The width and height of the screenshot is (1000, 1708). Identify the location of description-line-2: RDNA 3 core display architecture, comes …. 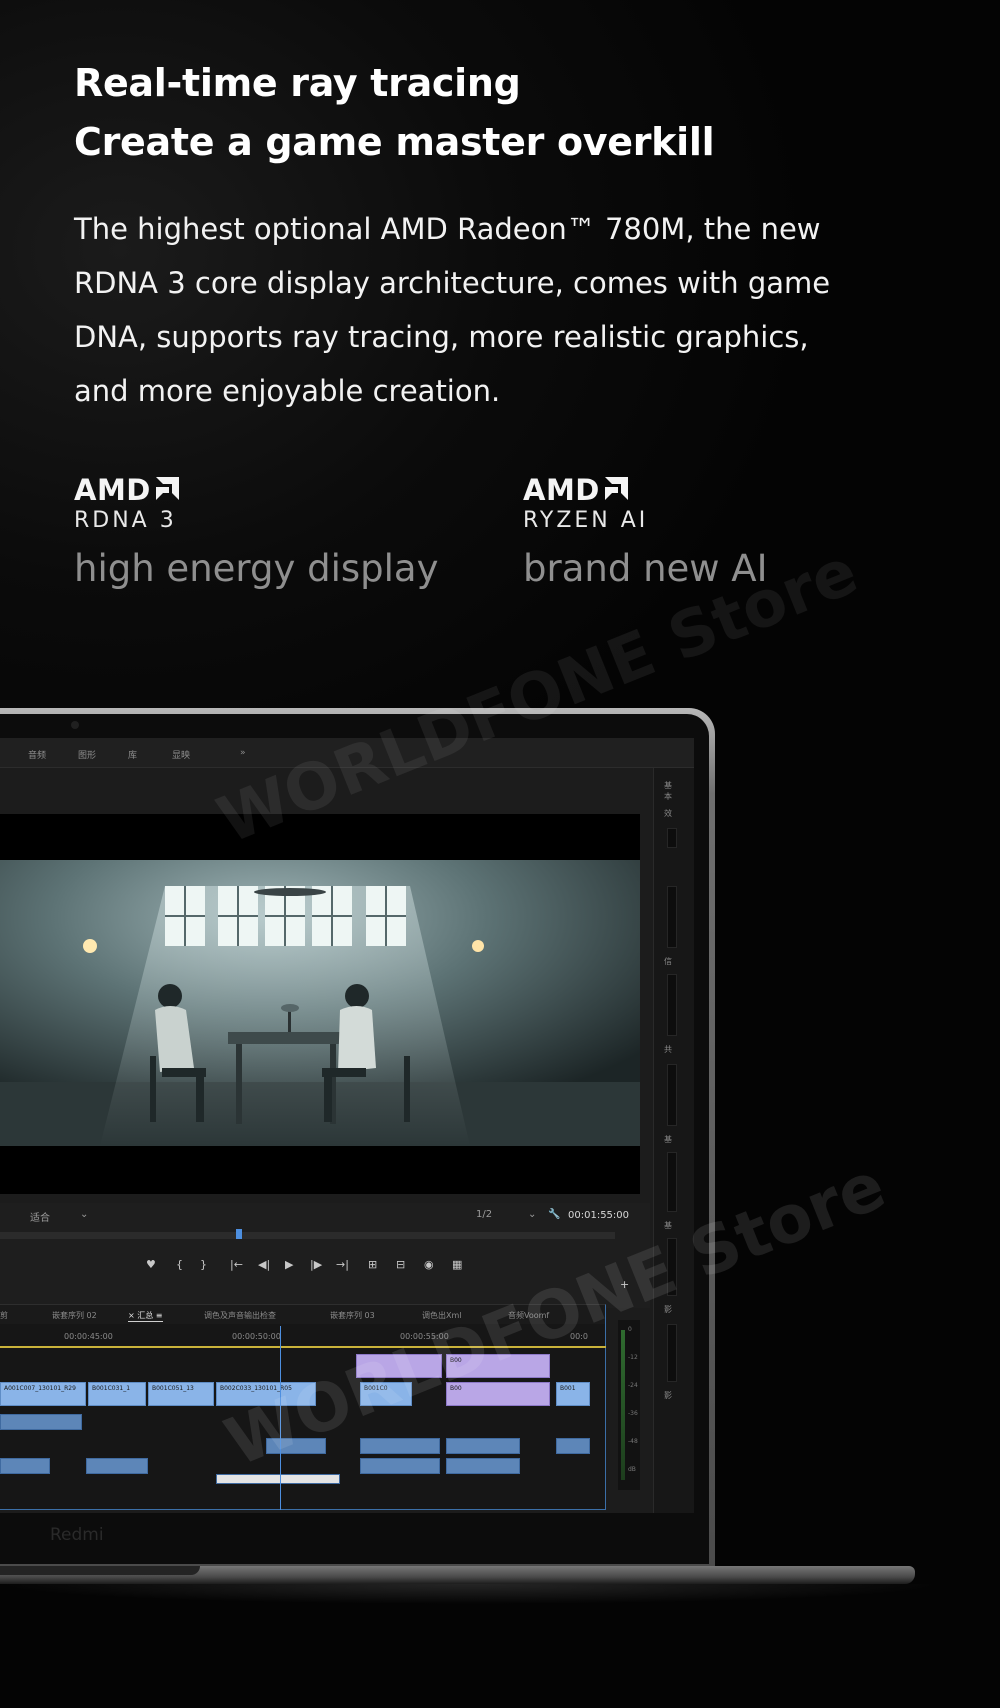
(452, 283).